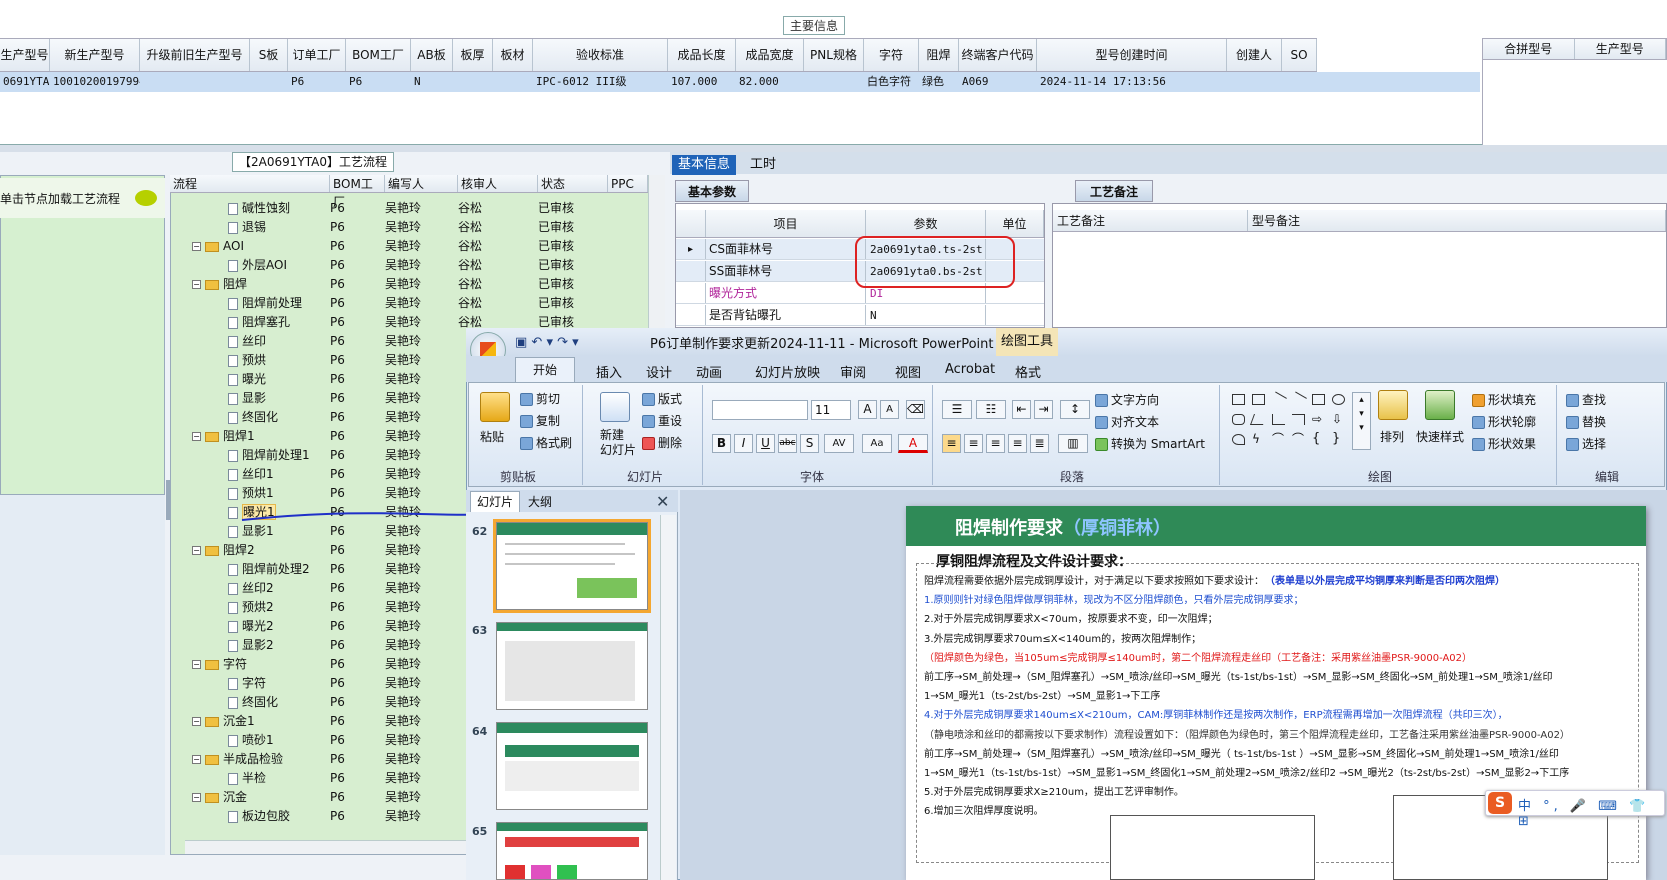 This screenshot has width=1667, height=880. What do you see at coordinates (998, 82) in the screenshot?
I see `main-cell: A069` at bounding box center [998, 82].